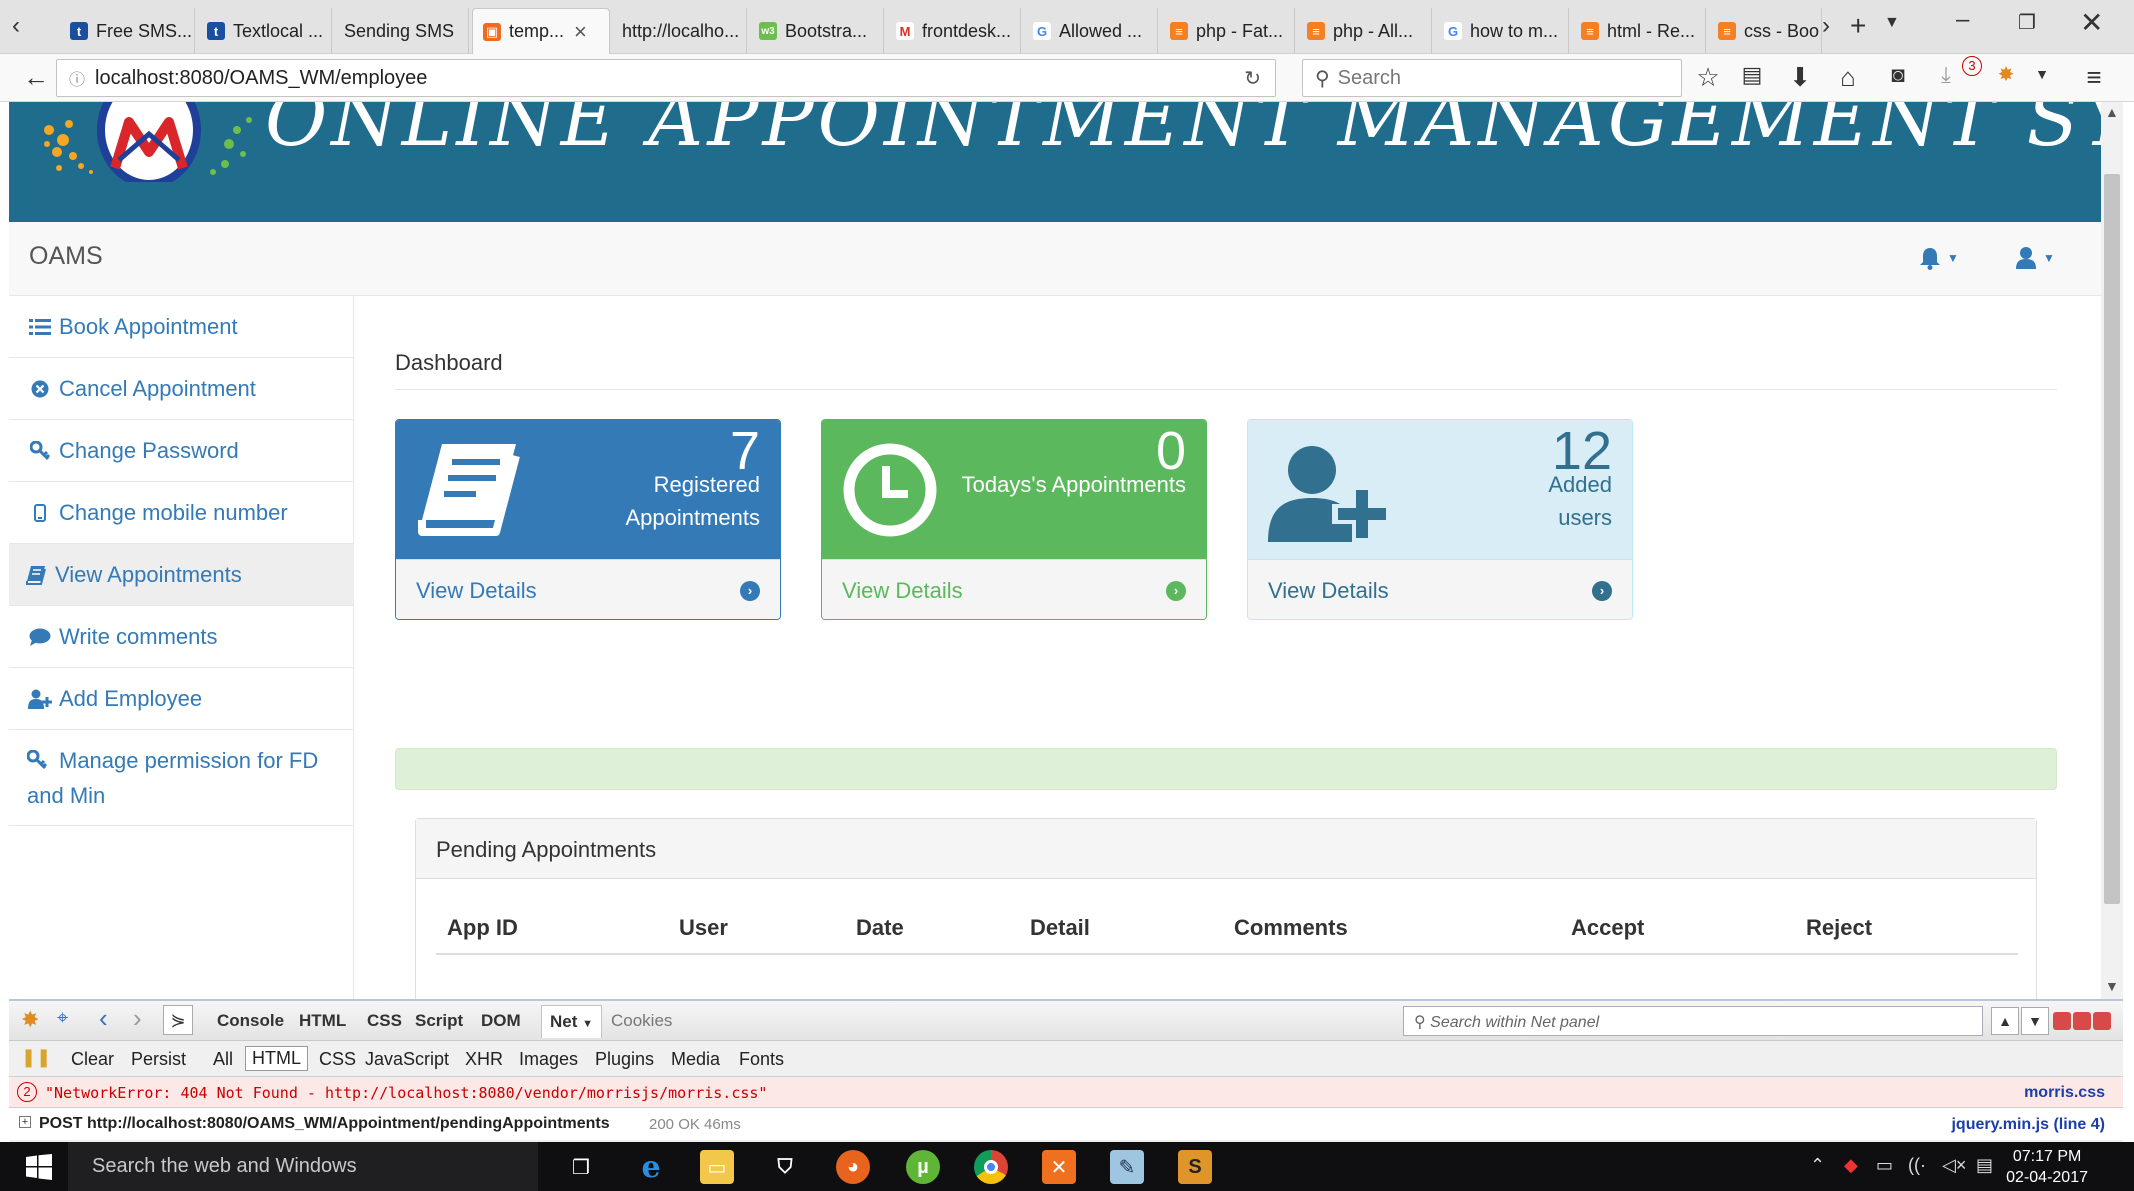  Describe the element at coordinates (181, 575) in the screenshot. I see `sidebar-item-view-appointments: View Appointments` at that location.